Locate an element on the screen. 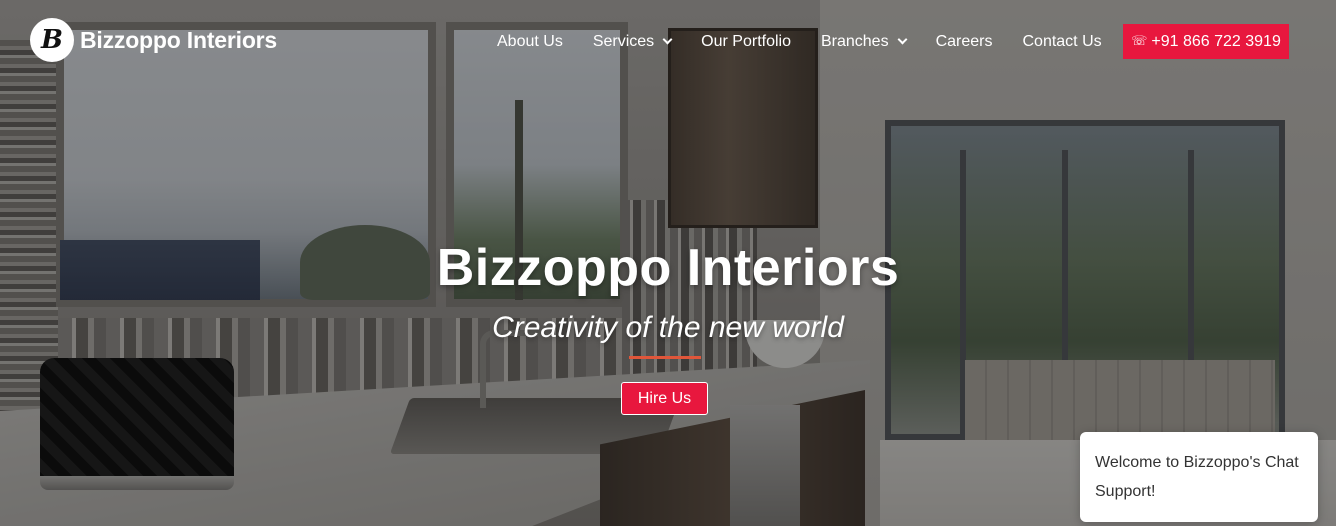 The image size is (1336, 526). nav-item-our-portfolio: Our Portfolio is located at coordinates (746, 42).